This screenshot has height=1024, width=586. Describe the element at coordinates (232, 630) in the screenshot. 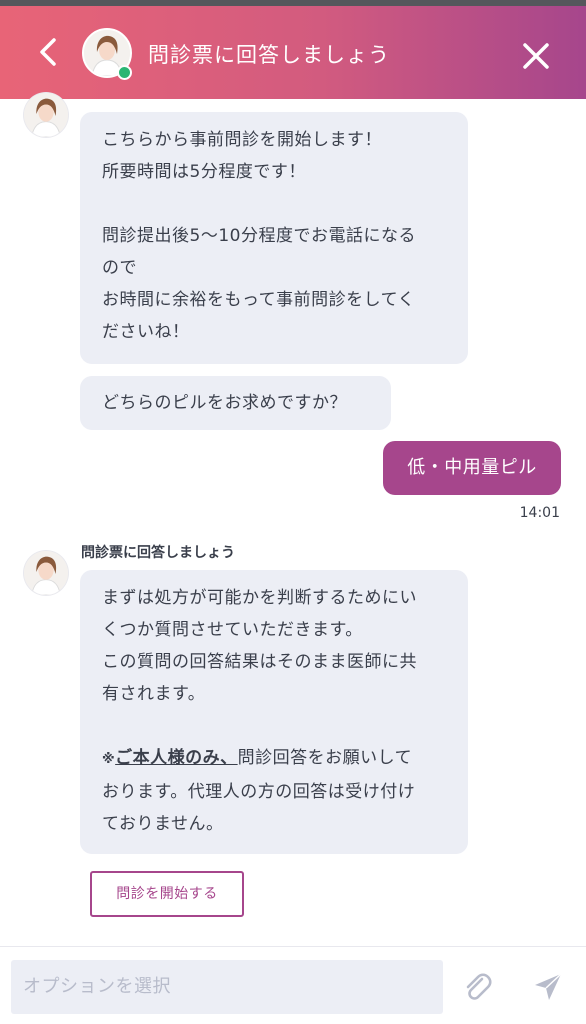

I see `message-text: くつか質問させていただきます。` at that location.